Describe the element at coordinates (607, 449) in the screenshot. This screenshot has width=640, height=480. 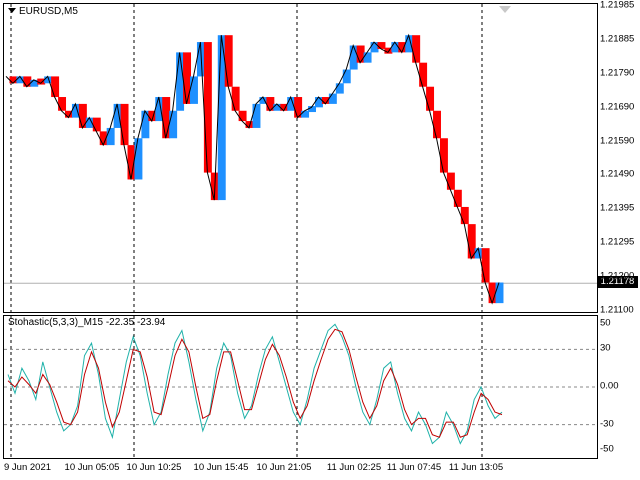
I see `oscillator-tick-label: -50` at that location.